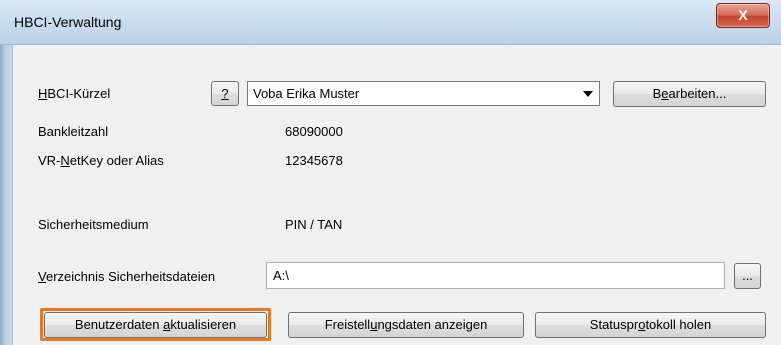 Image resolution: width=781 pixels, height=345 pixels. I want to click on hbci-account-value: Voba Erika Muster, so click(306, 93).